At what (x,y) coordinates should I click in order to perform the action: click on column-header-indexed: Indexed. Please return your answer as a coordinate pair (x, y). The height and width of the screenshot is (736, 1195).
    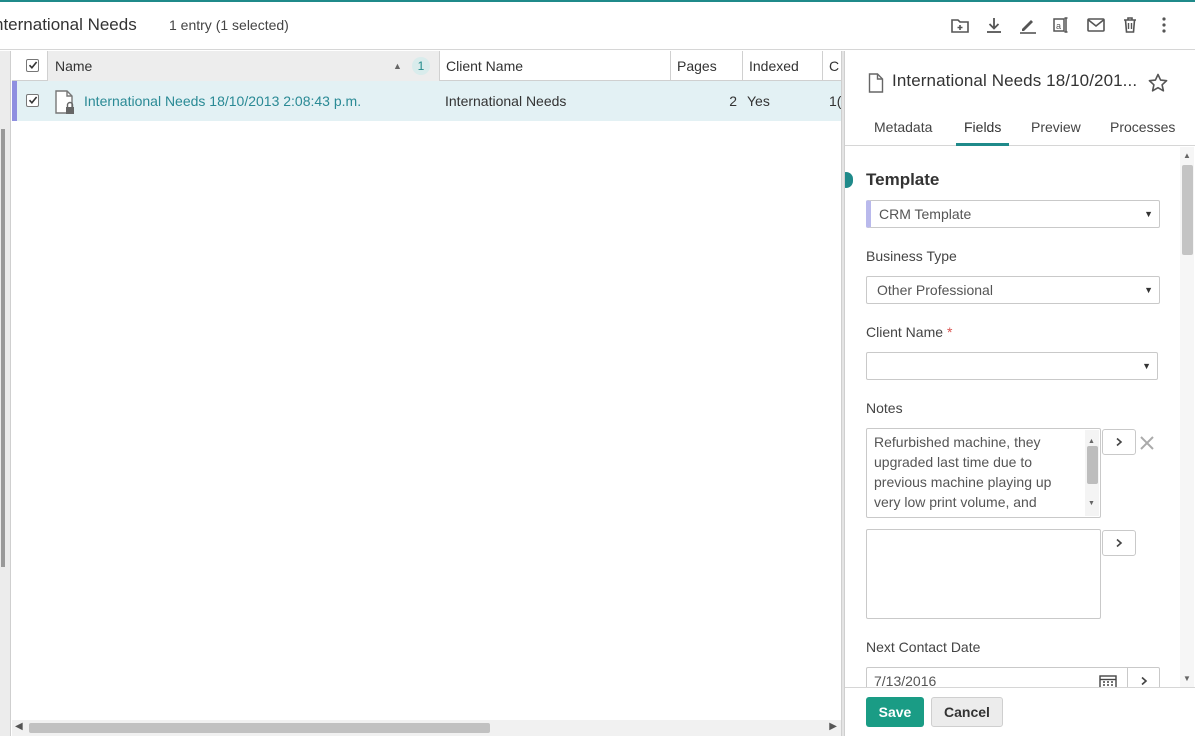
    Looking at the image, I should click on (782, 66).